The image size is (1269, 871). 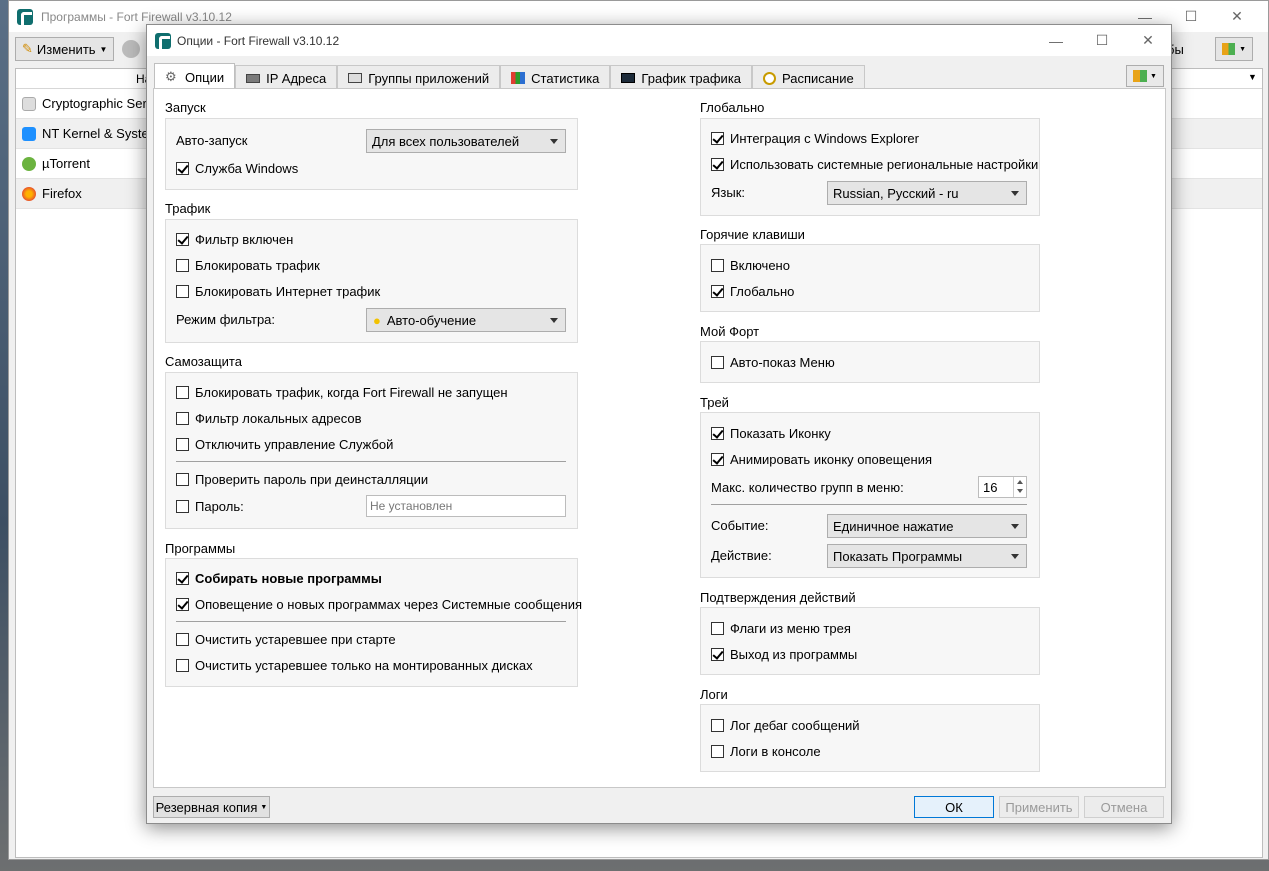 I want to click on tab-traffic-graph: График трафика, so click(x=681, y=77).